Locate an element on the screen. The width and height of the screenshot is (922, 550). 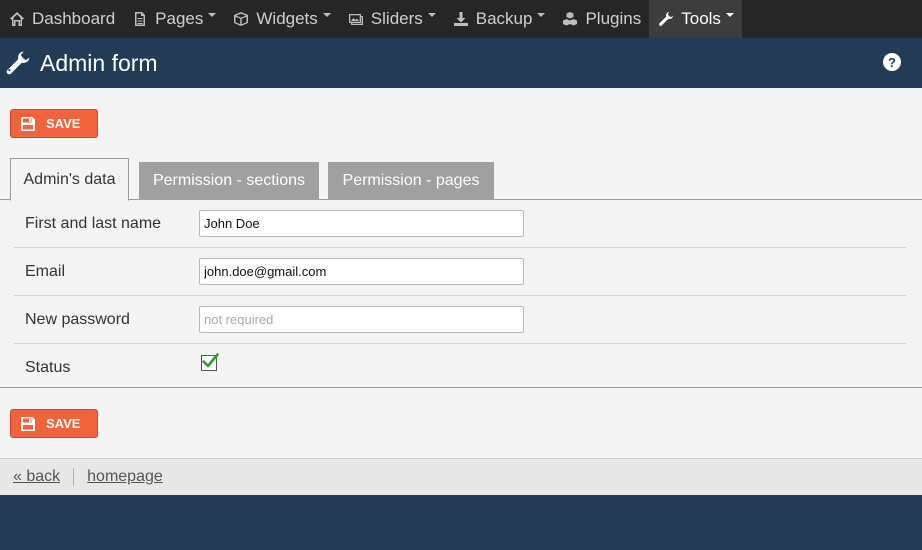
page-title: Admin form is located at coordinates (99, 62).